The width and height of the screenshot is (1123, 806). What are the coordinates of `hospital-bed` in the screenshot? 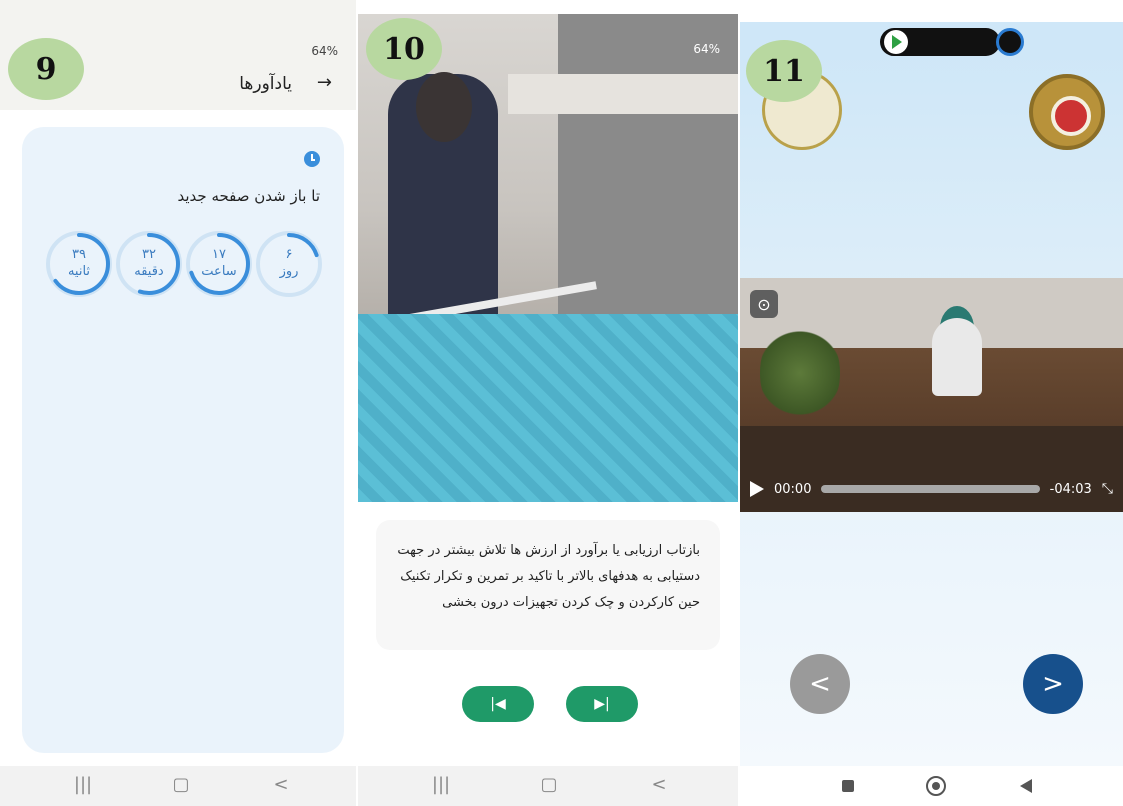 It's located at (548, 408).